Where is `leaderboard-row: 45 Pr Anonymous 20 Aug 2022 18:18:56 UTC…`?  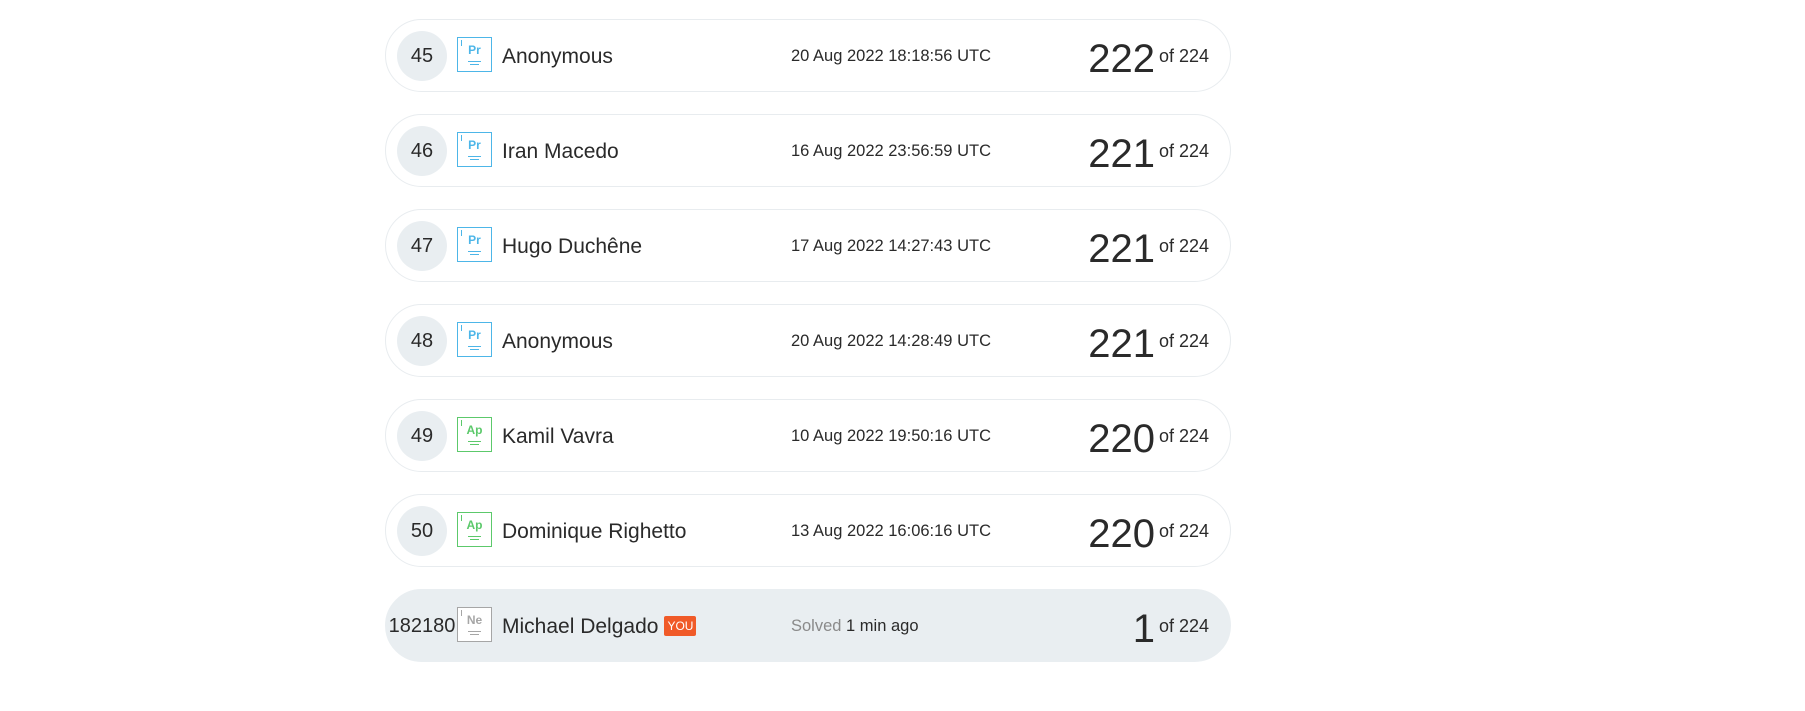
leaderboard-row: 45 Pr Anonymous 20 Aug 2022 18:18:56 UTC… is located at coordinates (808, 55).